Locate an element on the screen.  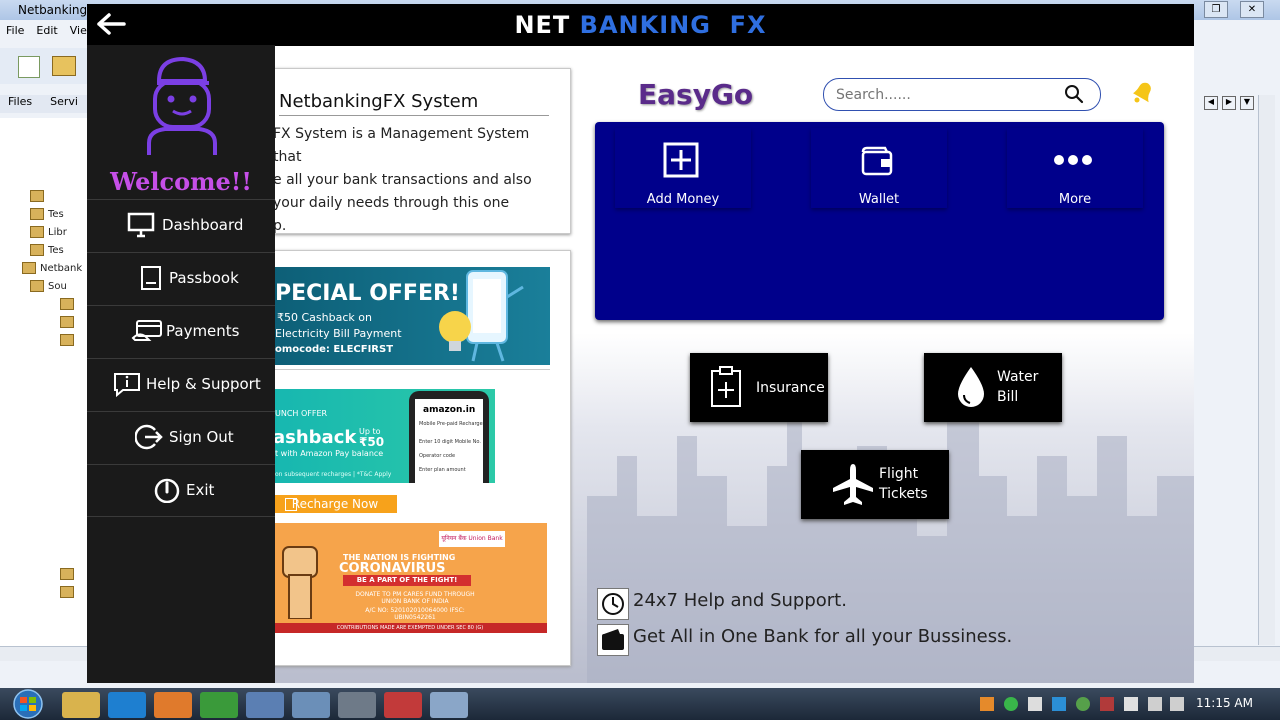
tree-item: Sou is located at coordinates (60, 287).